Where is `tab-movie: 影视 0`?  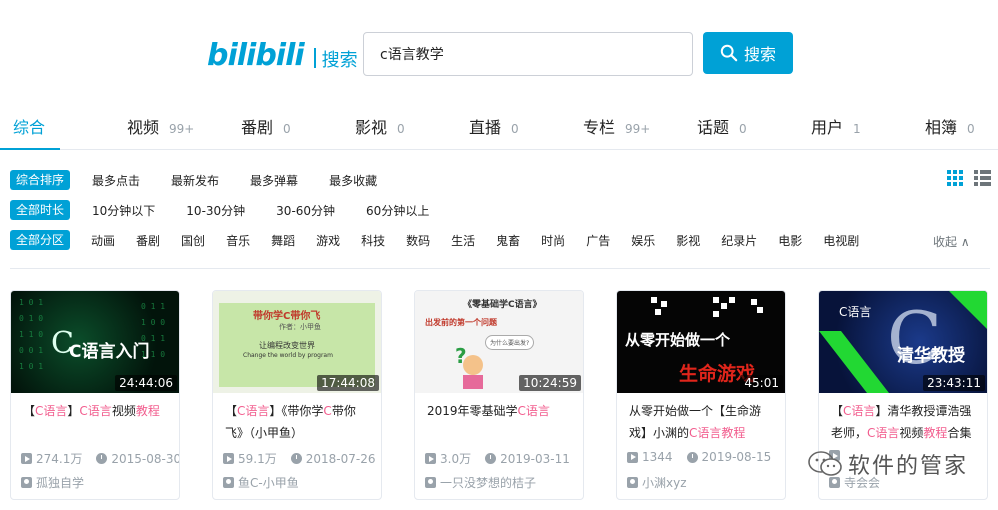 tab-movie: 影视 0 is located at coordinates (380, 126).